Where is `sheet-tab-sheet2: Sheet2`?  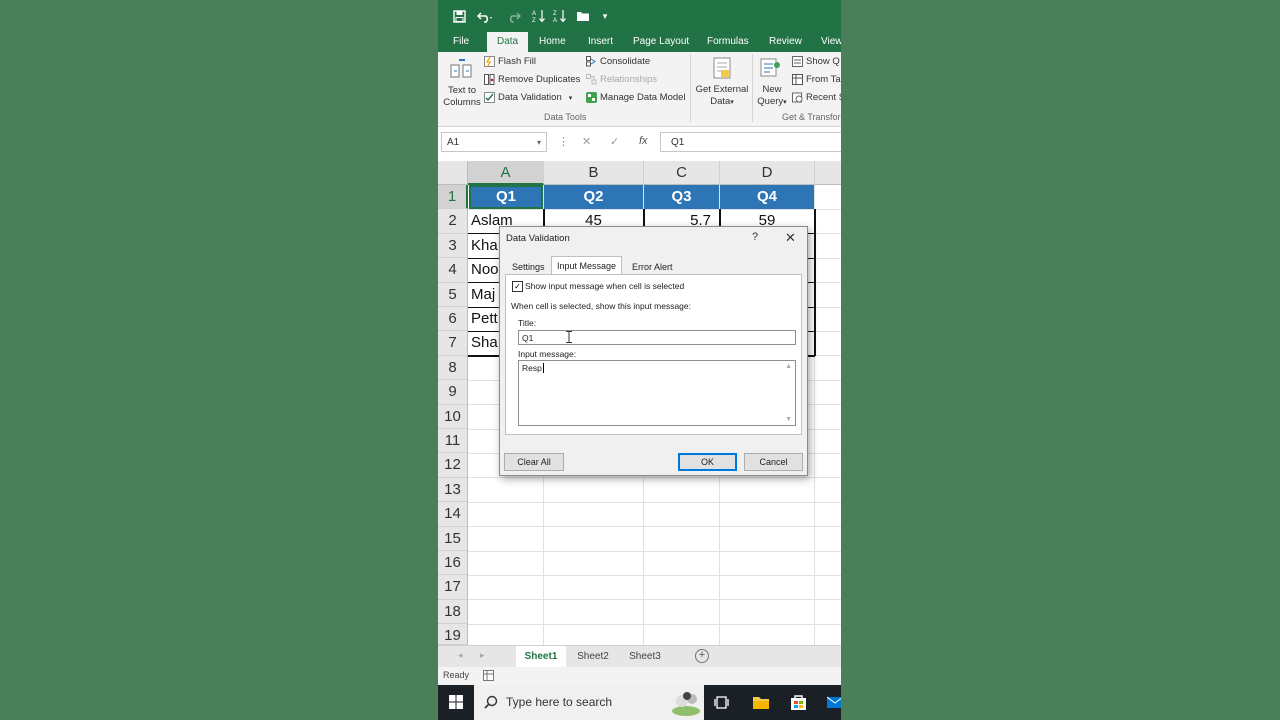 sheet-tab-sheet2: Sheet2 is located at coordinates (593, 656).